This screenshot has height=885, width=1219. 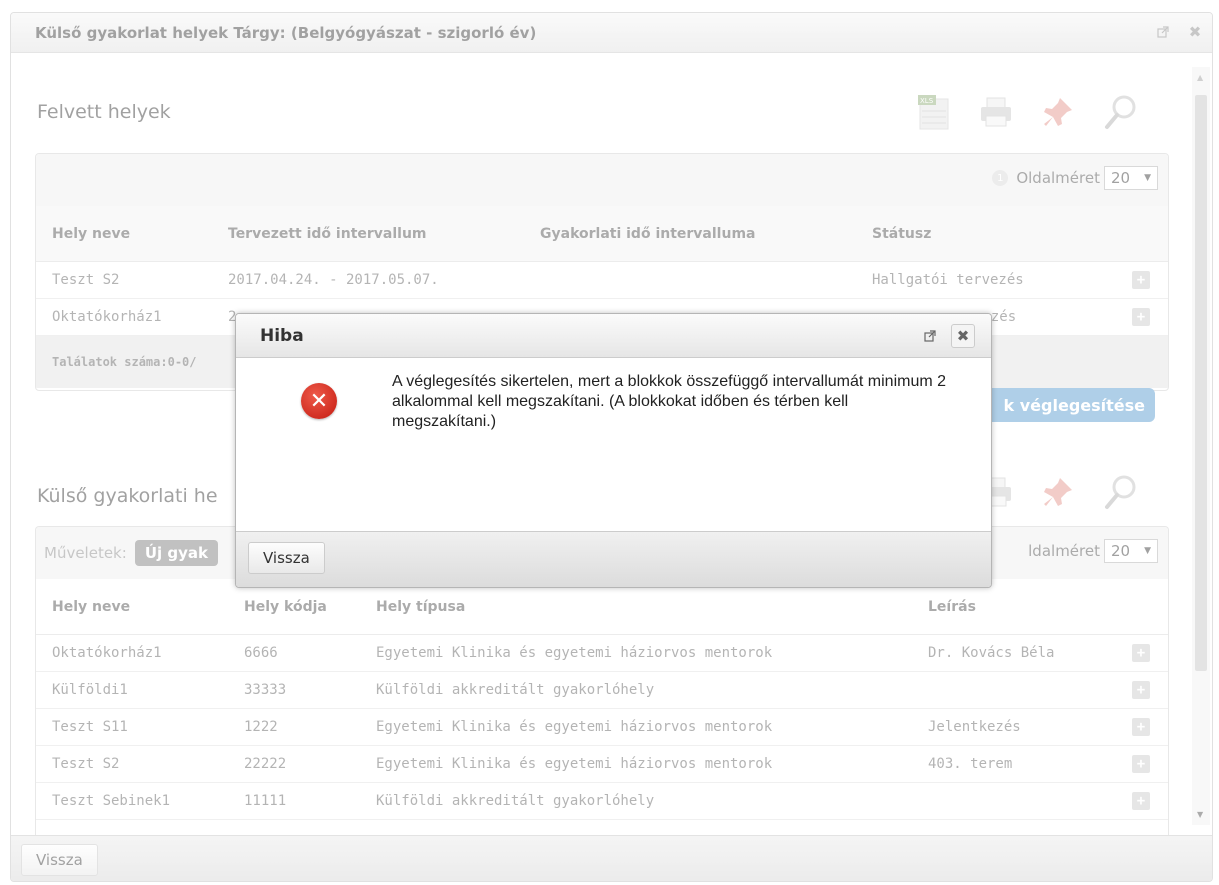 What do you see at coordinates (282, 335) in the screenshot?
I see `dialog-title: Hiba` at bounding box center [282, 335].